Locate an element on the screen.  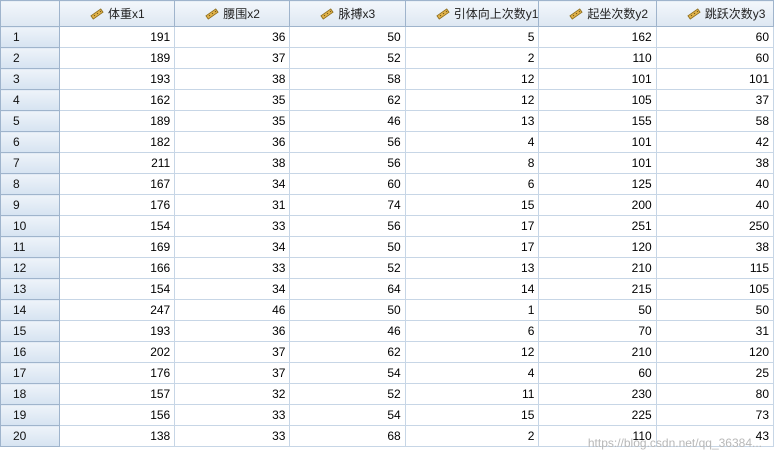
table-cell: 193 is located at coordinates (117, 79).